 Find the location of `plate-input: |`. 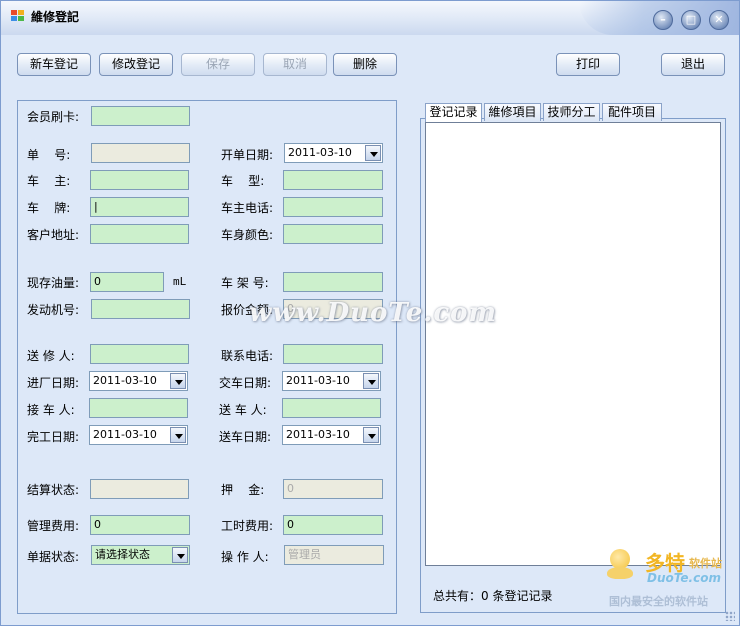

plate-input: | is located at coordinates (139, 207).